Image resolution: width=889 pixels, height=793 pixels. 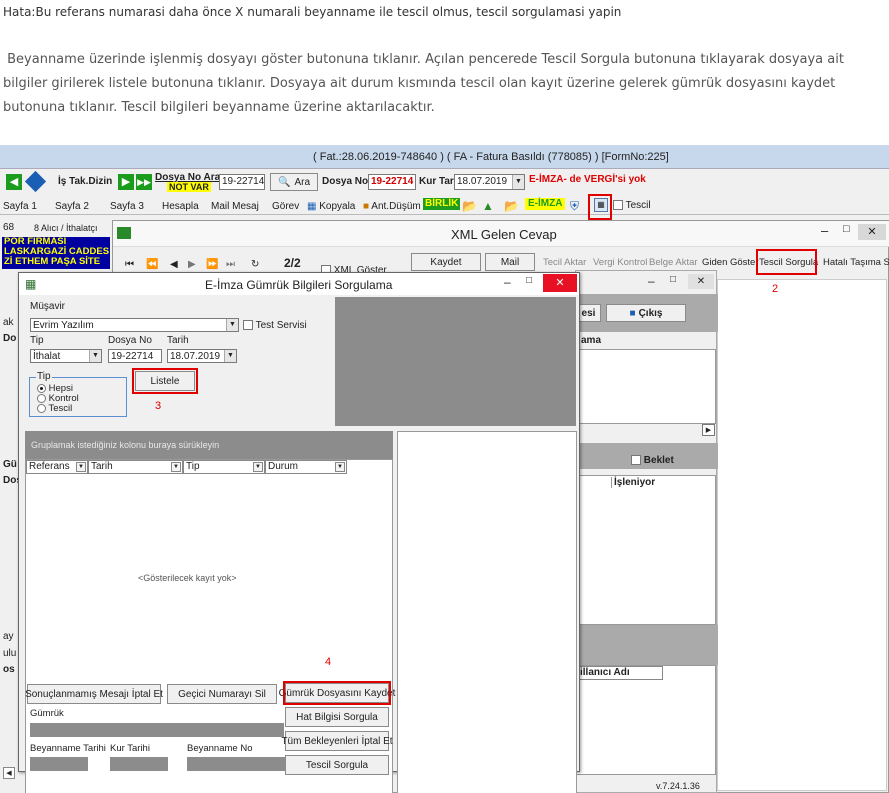 I want to click on nav-prev-icon: ◀, so click(x=174, y=264).